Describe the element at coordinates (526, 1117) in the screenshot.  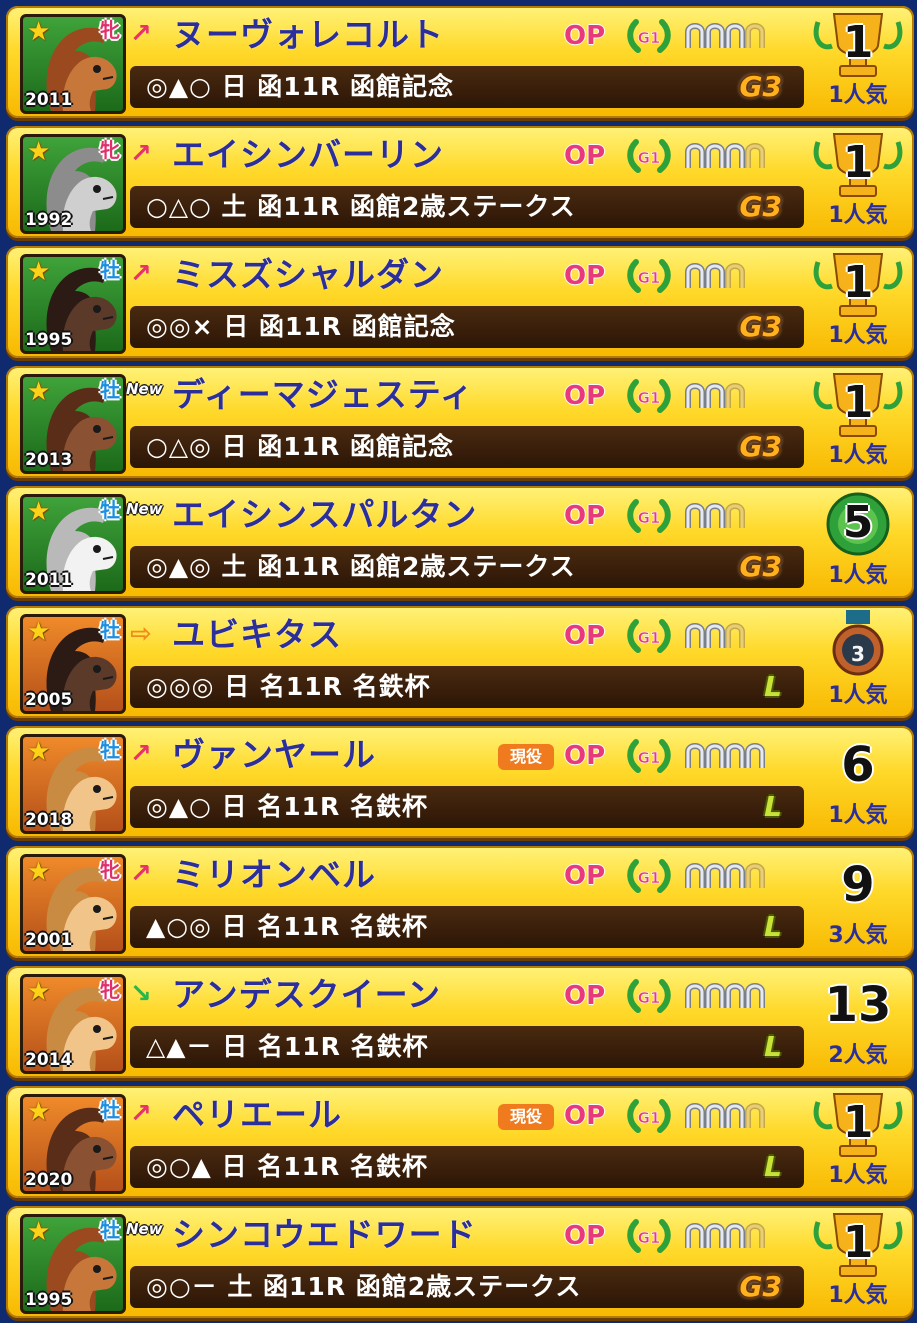
I see `active-badge: 現役` at that location.